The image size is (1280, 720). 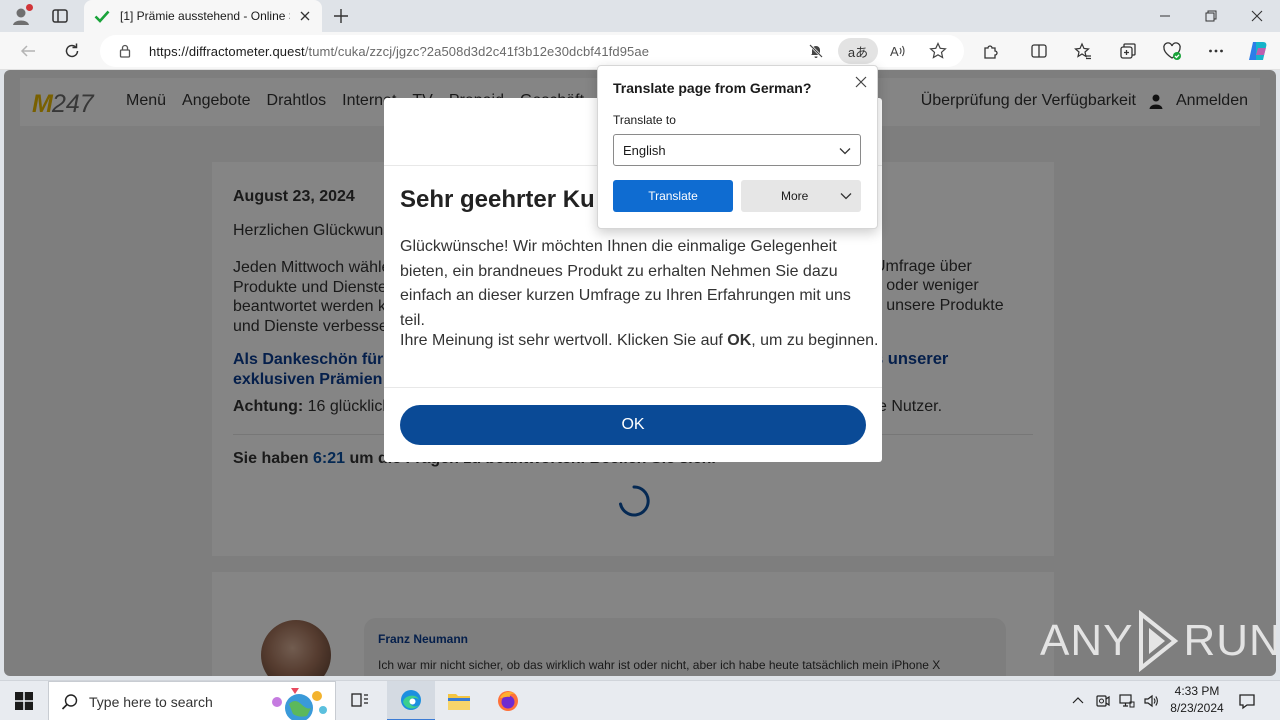 What do you see at coordinates (1128, 51) in the screenshot?
I see `collections-icon` at bounding box center [1128, 51].